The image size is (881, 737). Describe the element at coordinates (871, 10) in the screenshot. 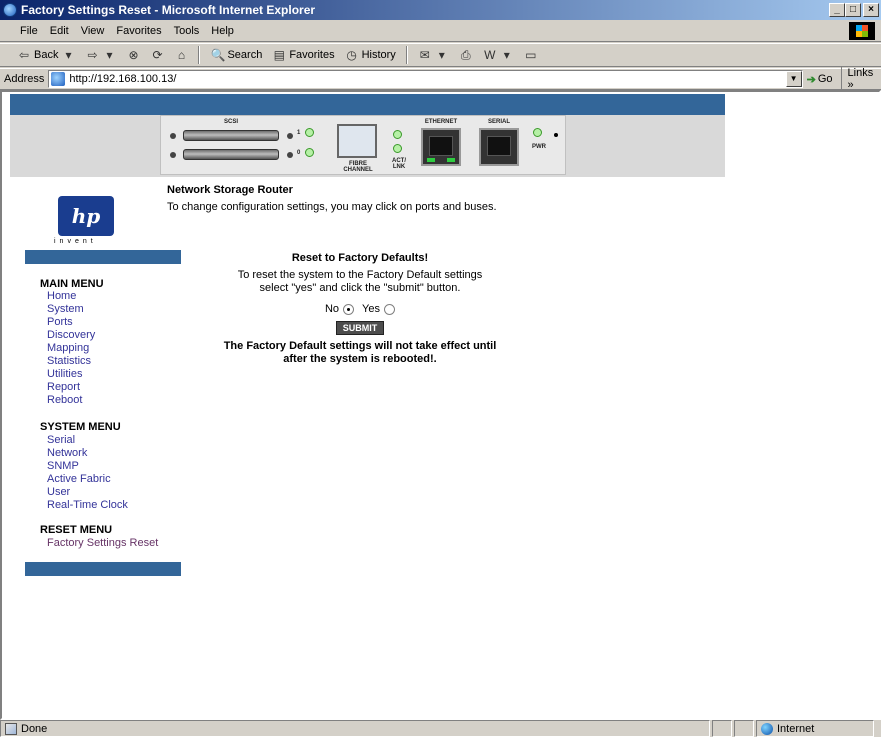

I see `close-button: ×` at that location.